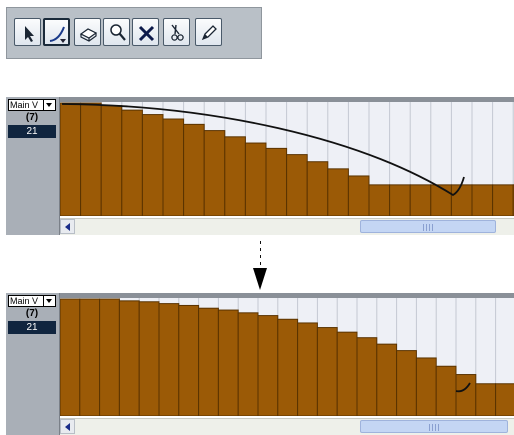 This screenshot has width=514, height=435. I want to click on split-tool, so click(176, 32).